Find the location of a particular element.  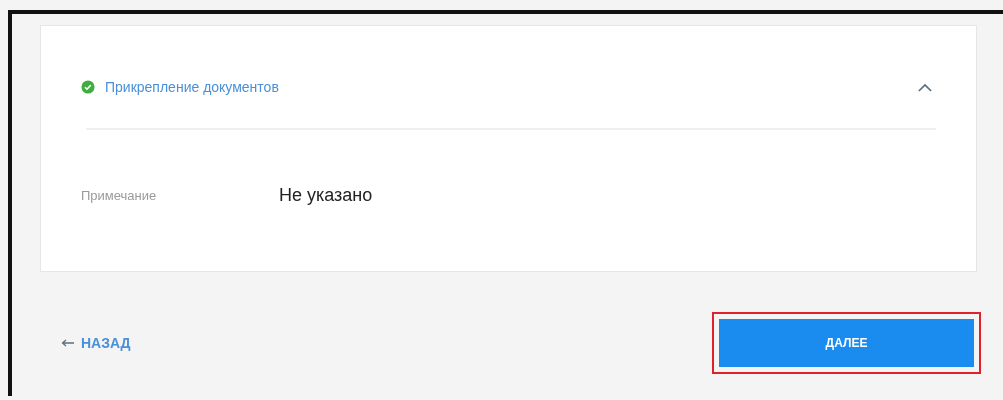

field-value: Не указано is located at coordinates (326, 195).